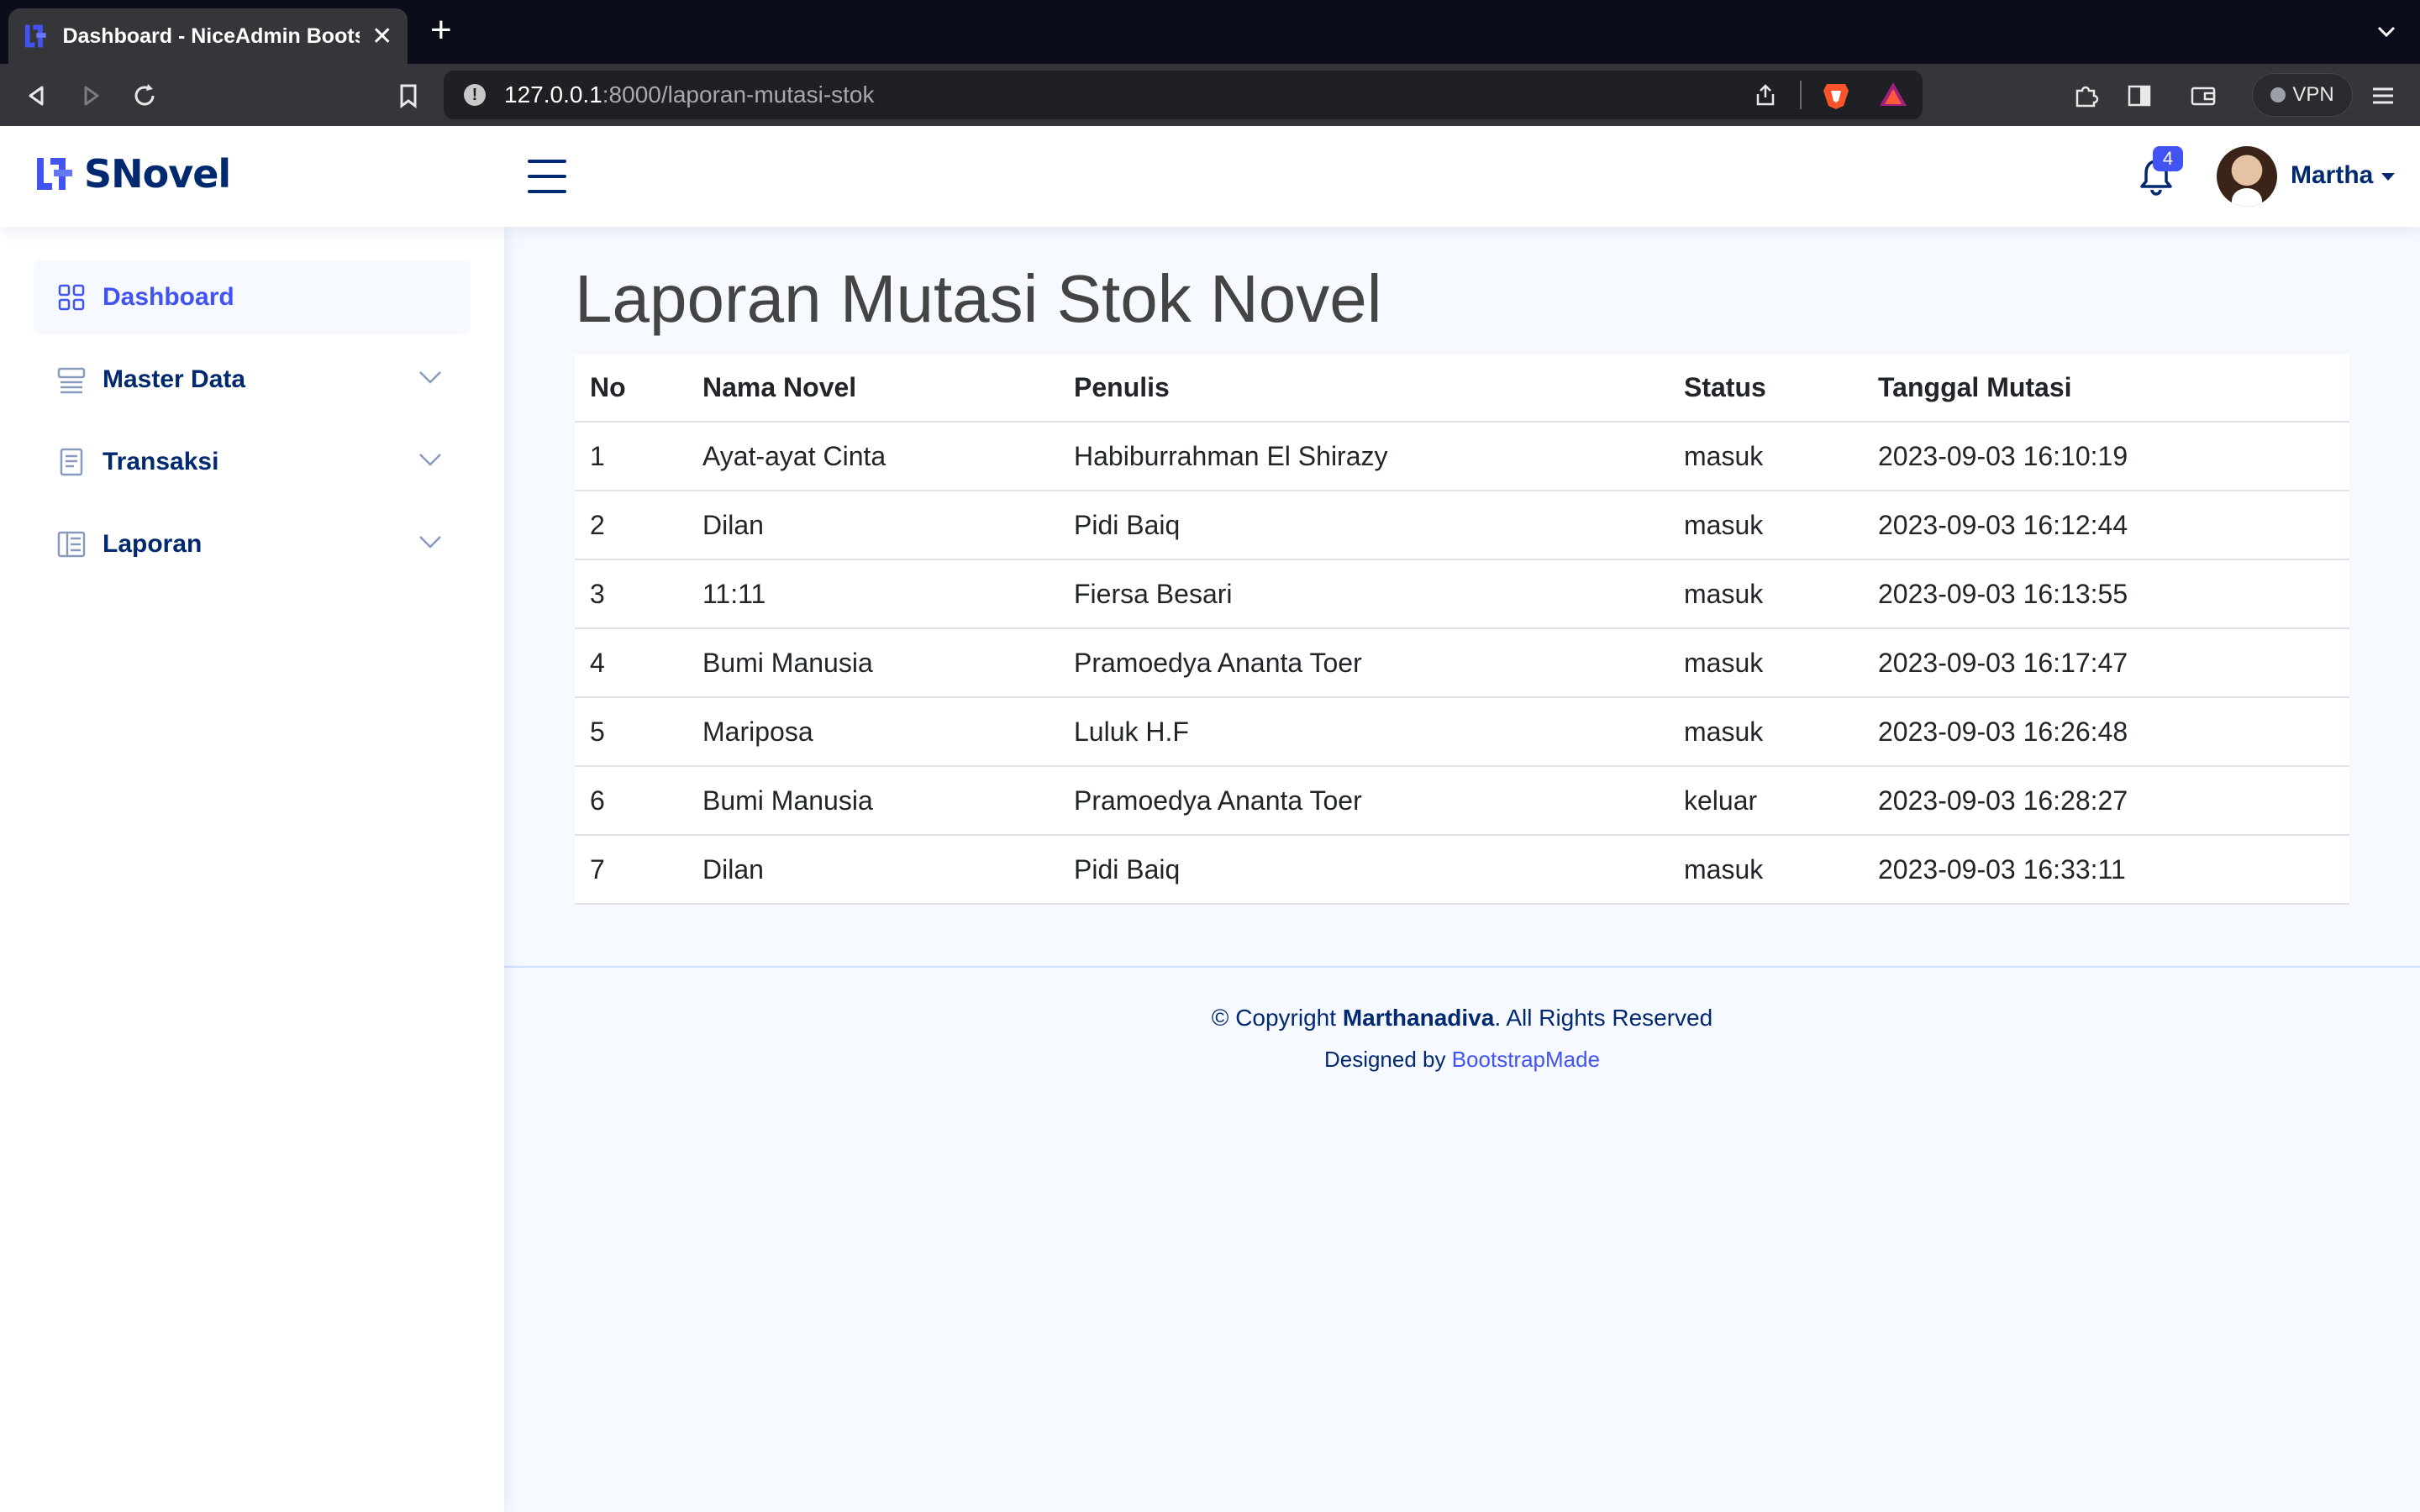  Describe the element at coordinates (873, 594) in the screenshot. I see `cell-nama-novel: 11:11` at that location.